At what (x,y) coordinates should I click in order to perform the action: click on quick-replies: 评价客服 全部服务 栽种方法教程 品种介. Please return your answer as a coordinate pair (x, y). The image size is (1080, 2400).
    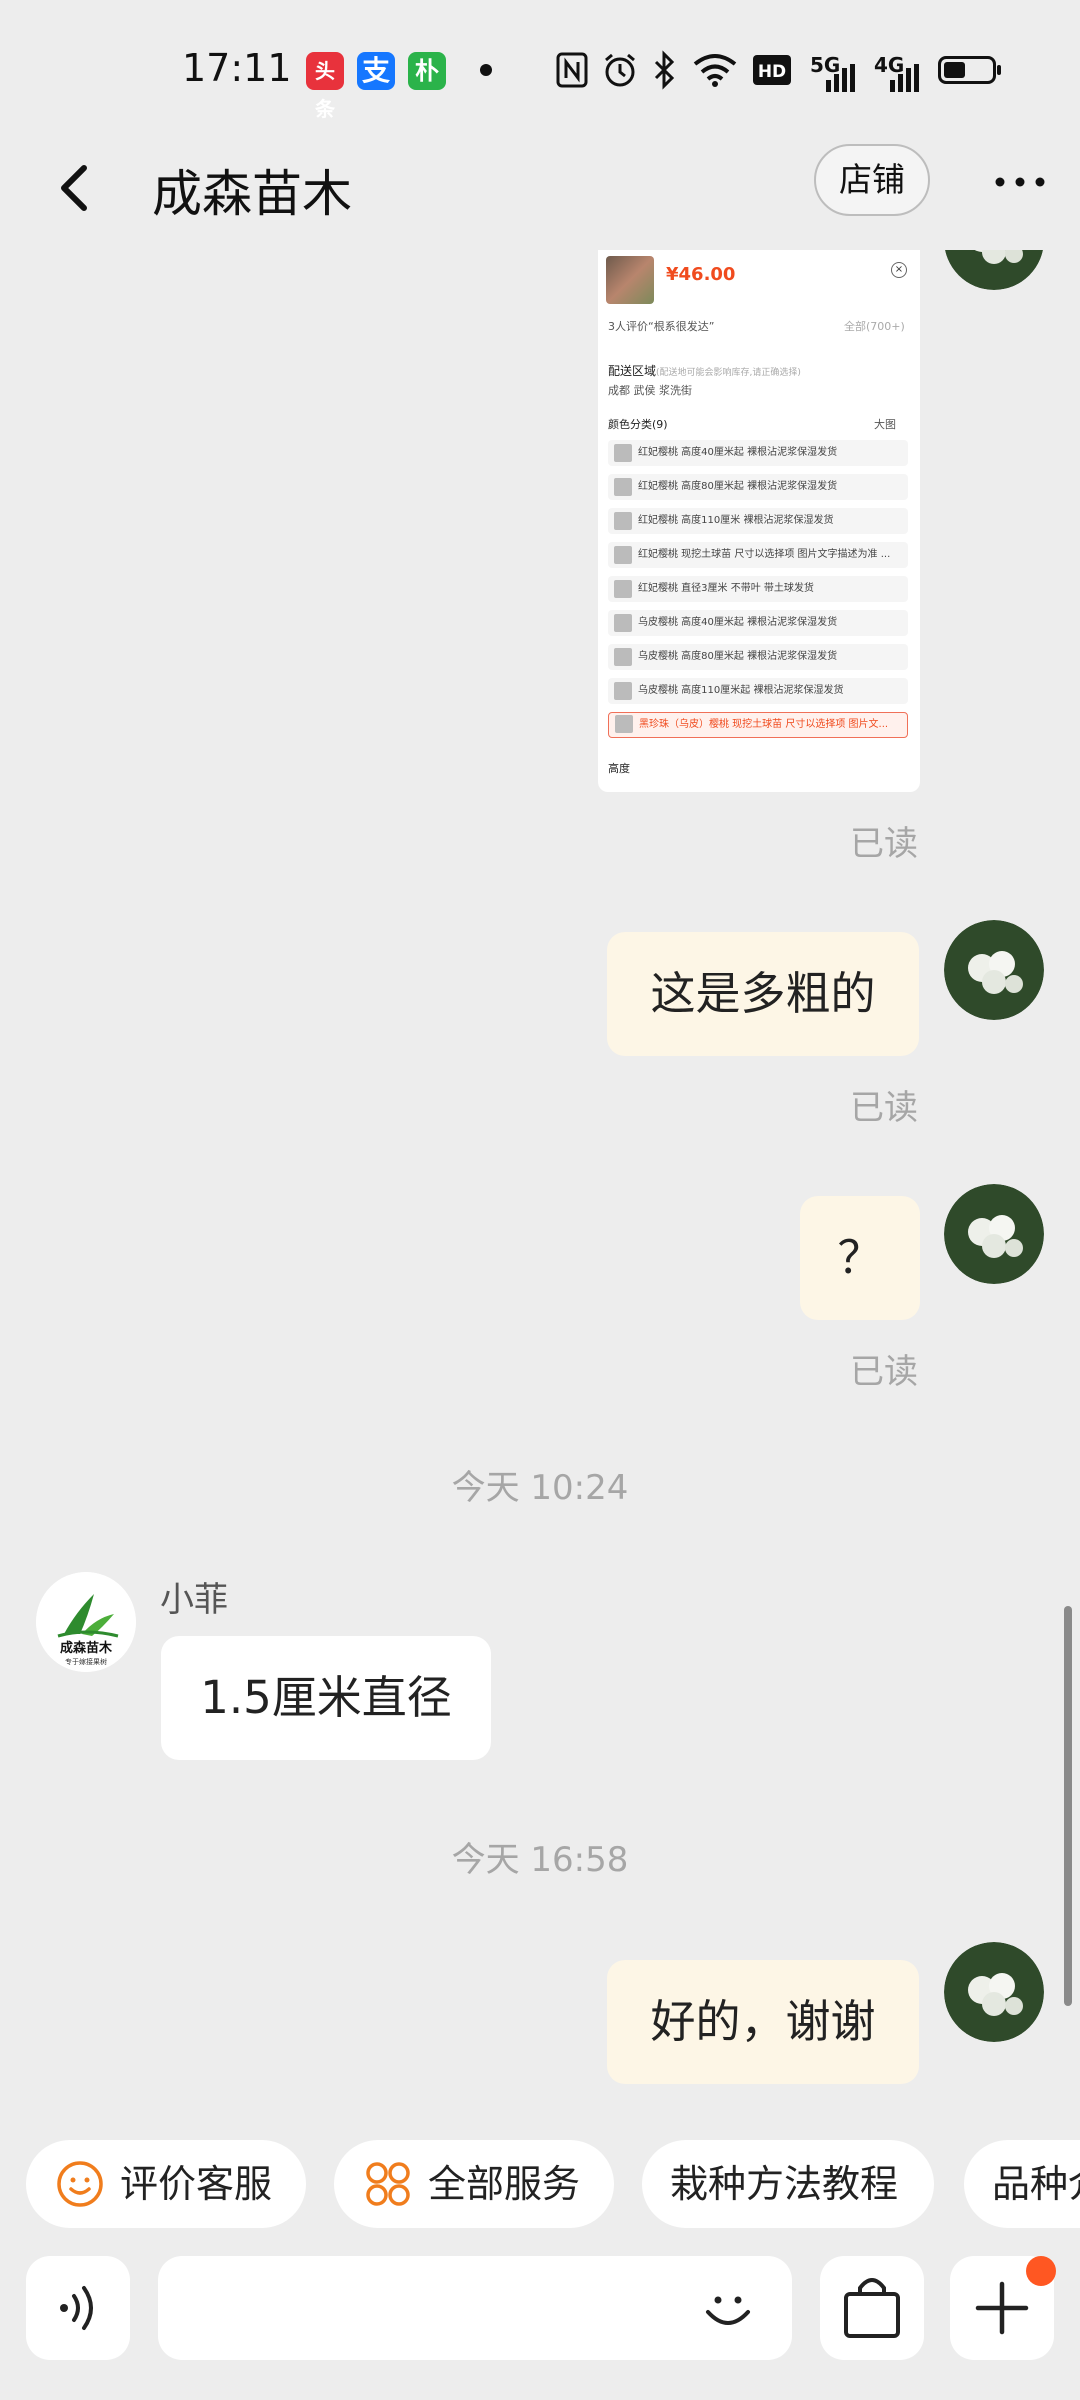
    Looking at the image, I should click on (540, 2186).